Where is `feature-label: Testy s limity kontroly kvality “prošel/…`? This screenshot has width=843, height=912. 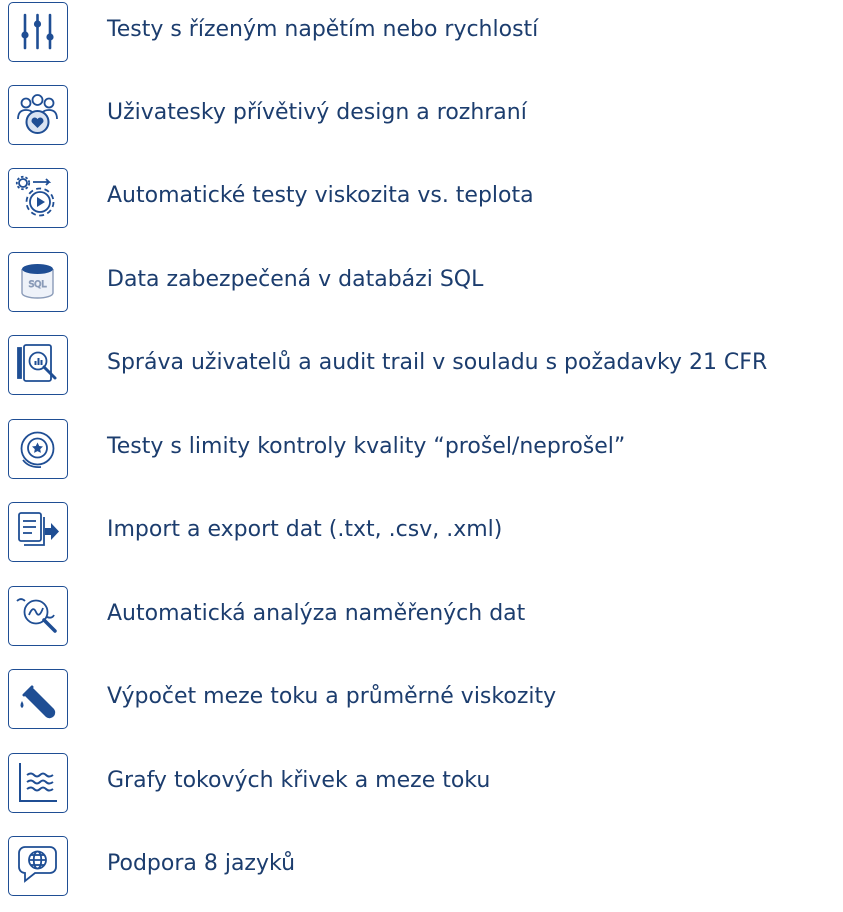
feature-label: Testy s limity kontroly kvality “prošel/… is located at coordinates (366, 446).